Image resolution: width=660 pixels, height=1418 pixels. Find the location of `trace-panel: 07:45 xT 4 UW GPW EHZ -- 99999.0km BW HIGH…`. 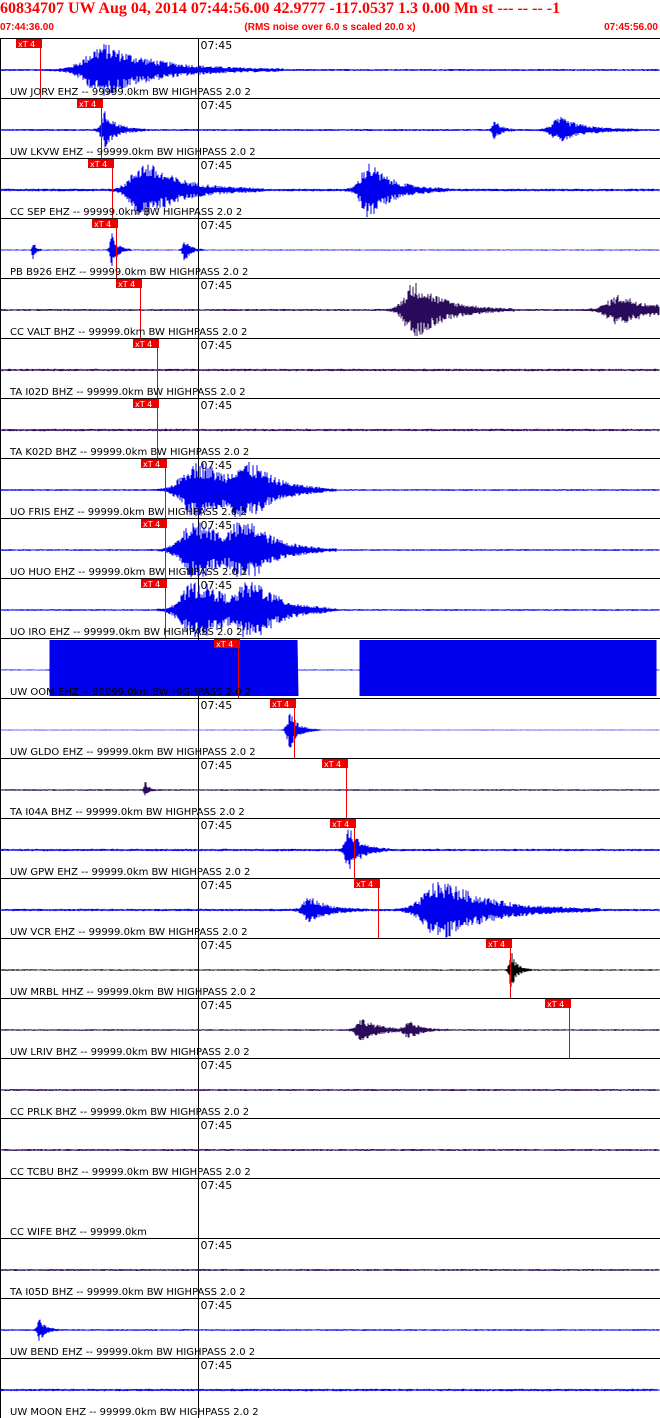

trace-panel: 07:45 xT 4 UW GPW EHZ -- 99999.0km BW HIGH… is located at coordinates (330, 848).